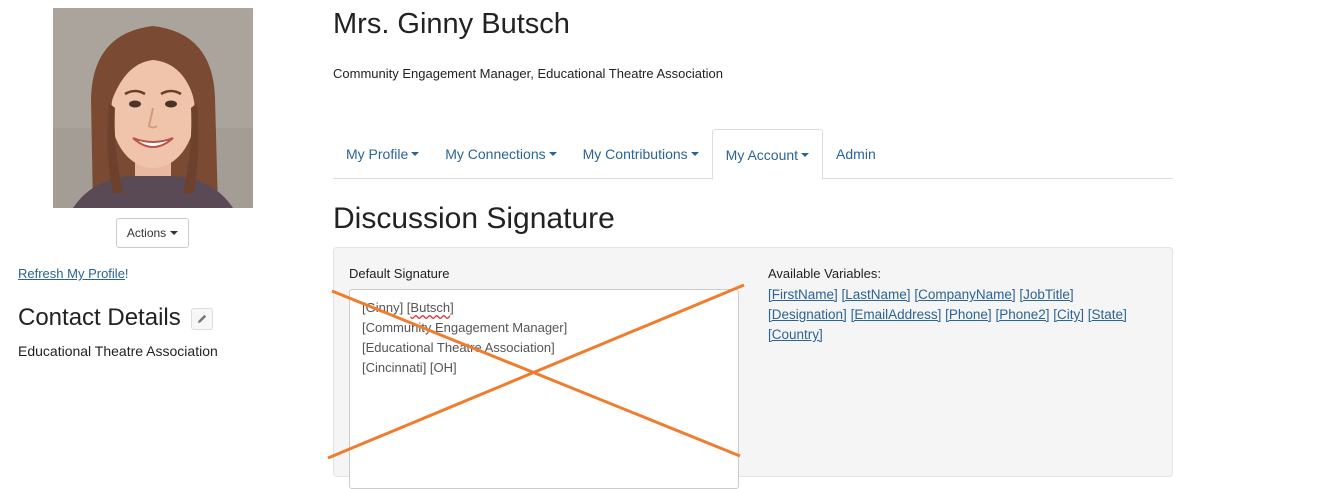 The image size is (1330, 489). Describe the element at coordinates (896, 314) in the screenshot. I see `variable-link: [EmailAddress]` at that location.